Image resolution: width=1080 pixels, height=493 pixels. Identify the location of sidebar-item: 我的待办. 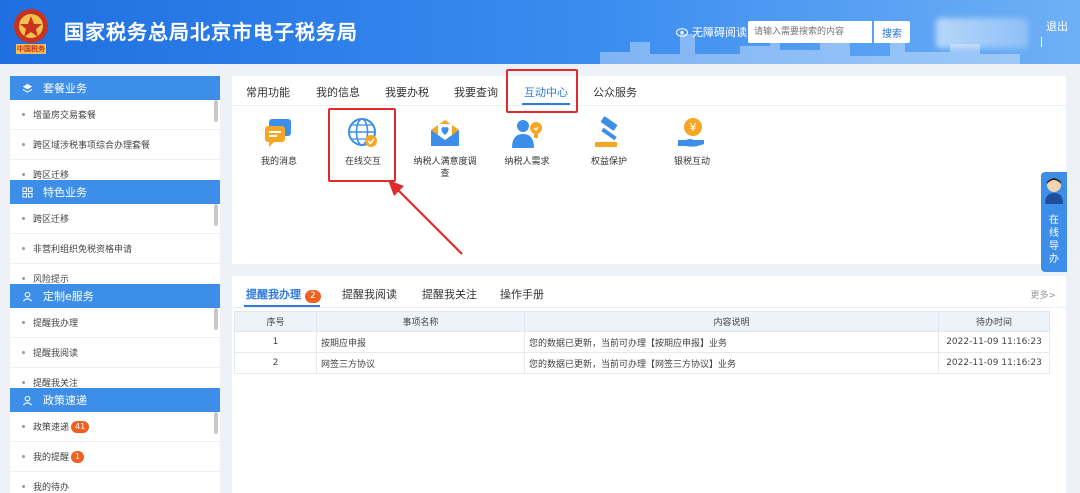
(115, 482).